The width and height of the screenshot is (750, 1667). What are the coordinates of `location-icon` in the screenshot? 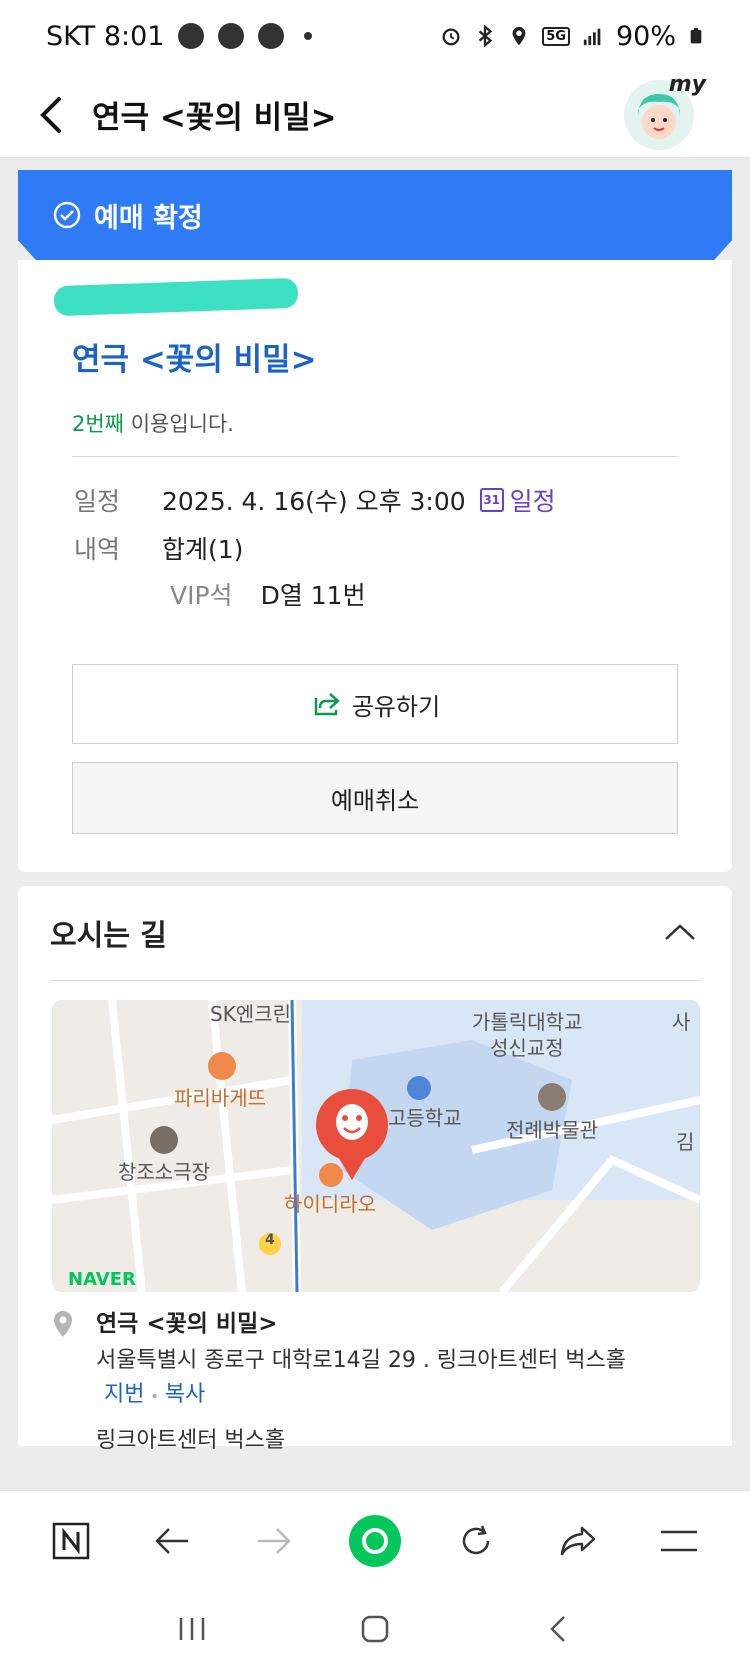 It's located at (519, 36).